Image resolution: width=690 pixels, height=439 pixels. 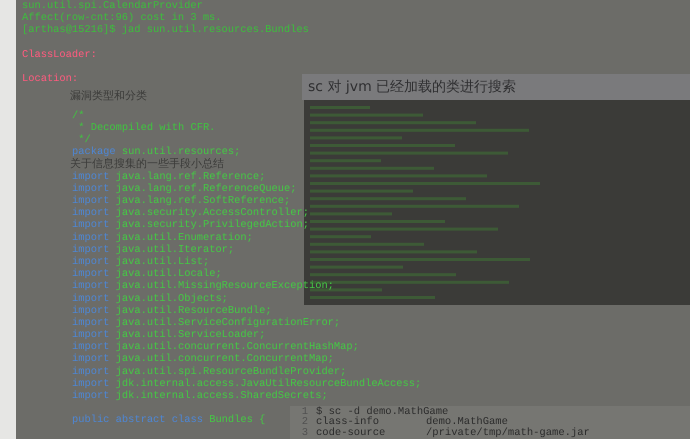 I want to click on code-line: import java.util.MissingResourceException;, so click(x=203, y=286).